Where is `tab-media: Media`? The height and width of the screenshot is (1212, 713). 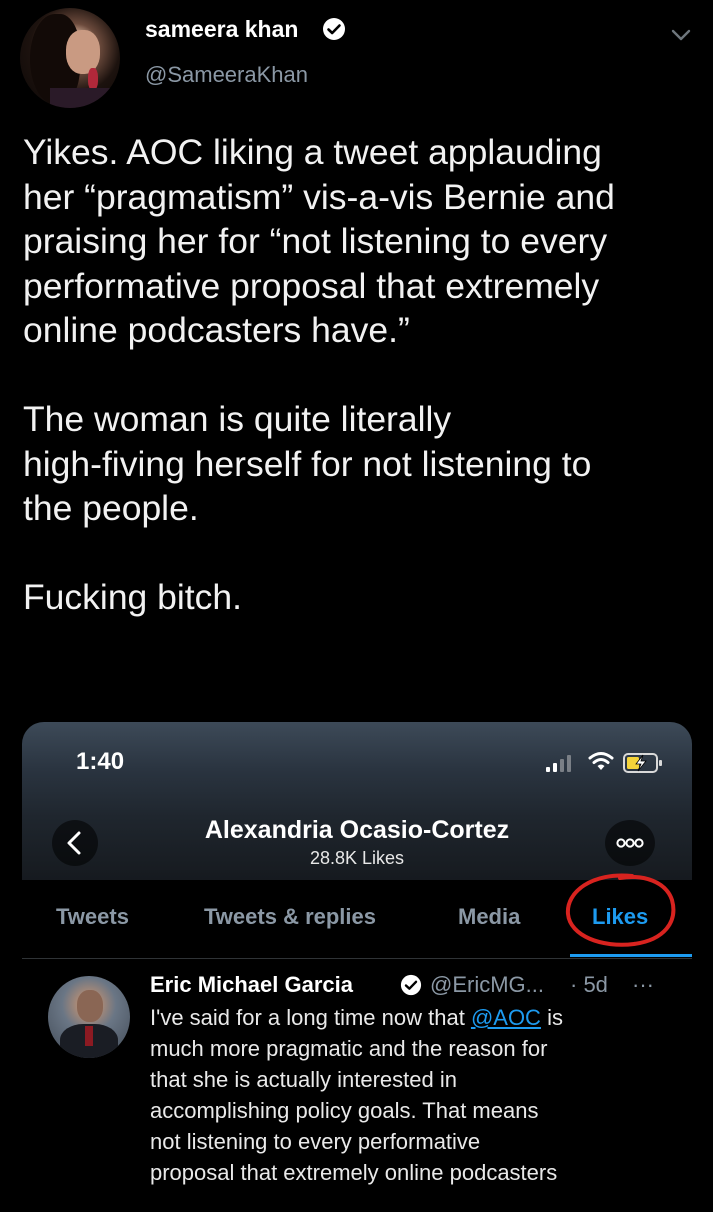 tab-media: Media is located at coordinates (489, 917).